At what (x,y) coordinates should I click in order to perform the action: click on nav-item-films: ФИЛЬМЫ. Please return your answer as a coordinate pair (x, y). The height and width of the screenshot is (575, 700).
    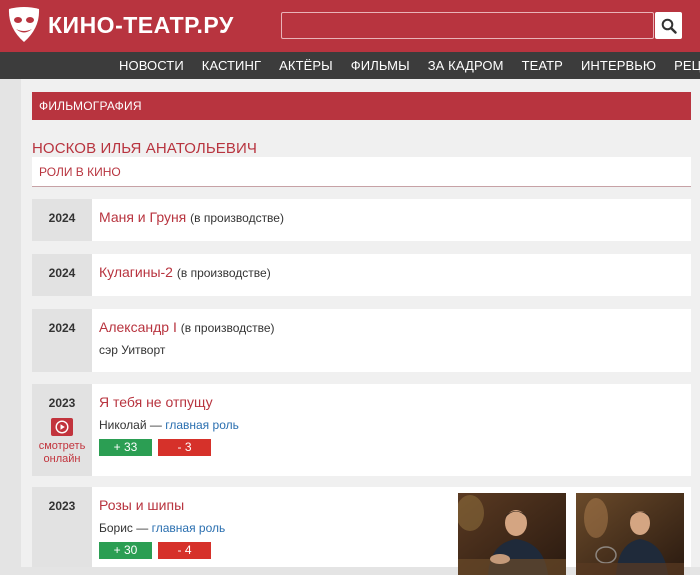
    Looking at the image, I should click on (380, 65).